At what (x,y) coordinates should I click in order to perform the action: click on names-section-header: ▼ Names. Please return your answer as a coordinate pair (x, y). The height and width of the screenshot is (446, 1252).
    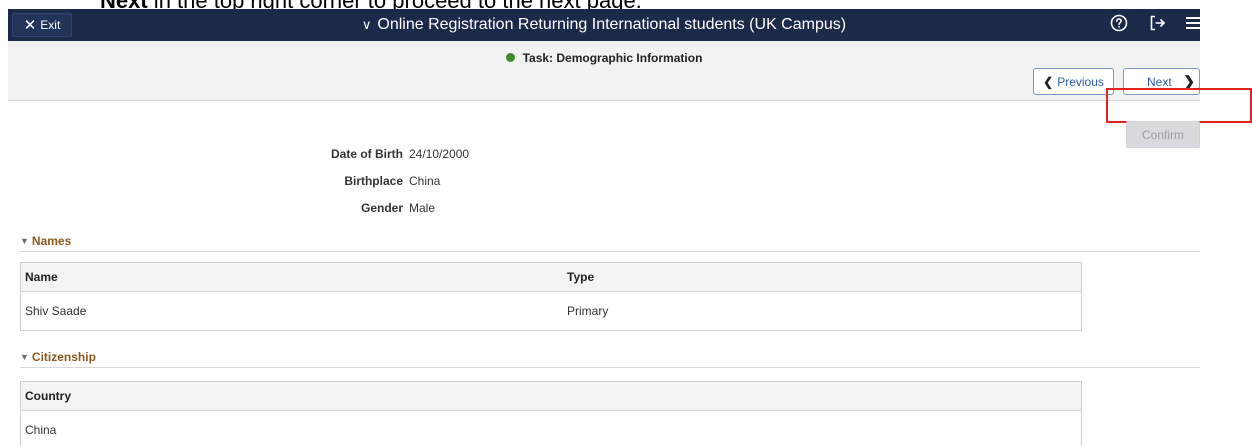
    Looking at the image, I should click on (610, 243).